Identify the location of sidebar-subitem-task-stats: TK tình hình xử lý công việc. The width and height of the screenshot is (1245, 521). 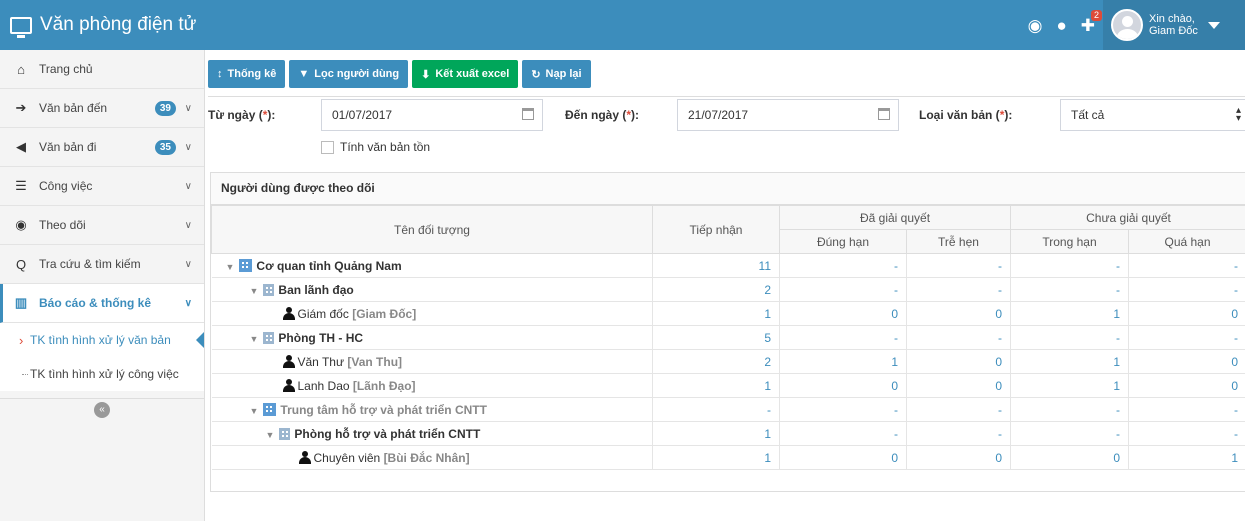
(102, 374).